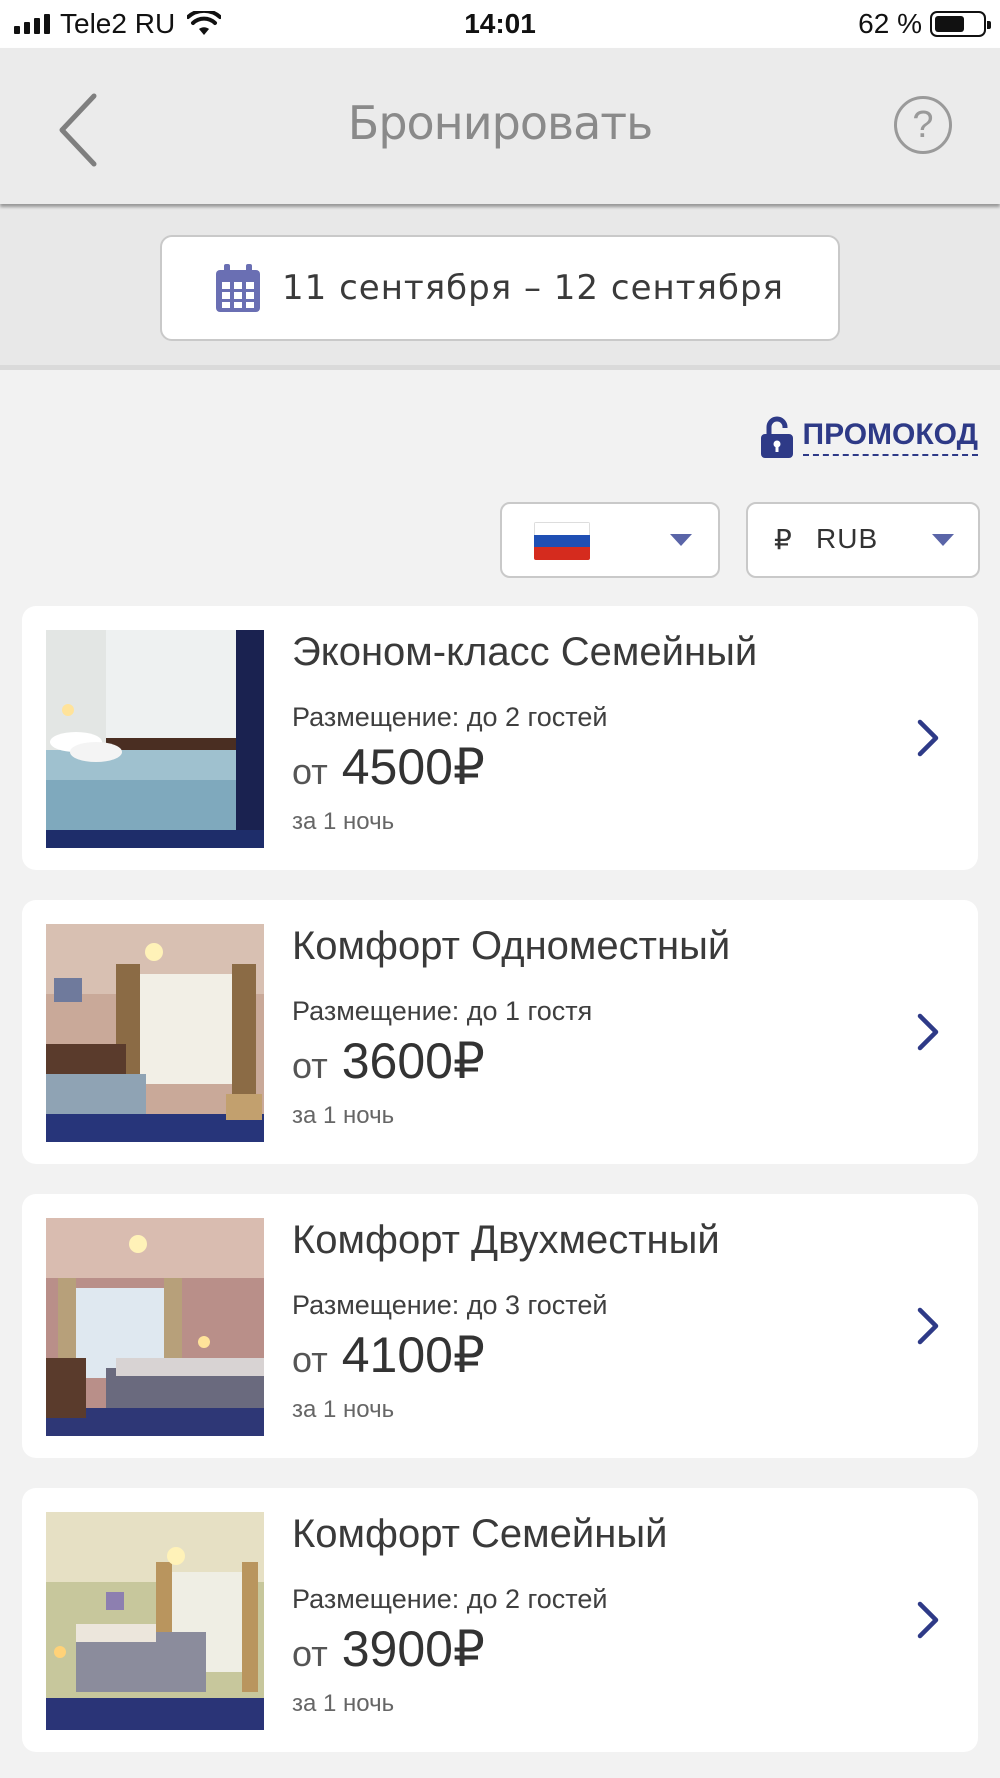 The image size is (1000, 1778). What do you see at coordinates (442, 1011) in the screenshot?
I see `room-capacity: Размещение: до 1 гостя` at bounding box center [442, 1011].